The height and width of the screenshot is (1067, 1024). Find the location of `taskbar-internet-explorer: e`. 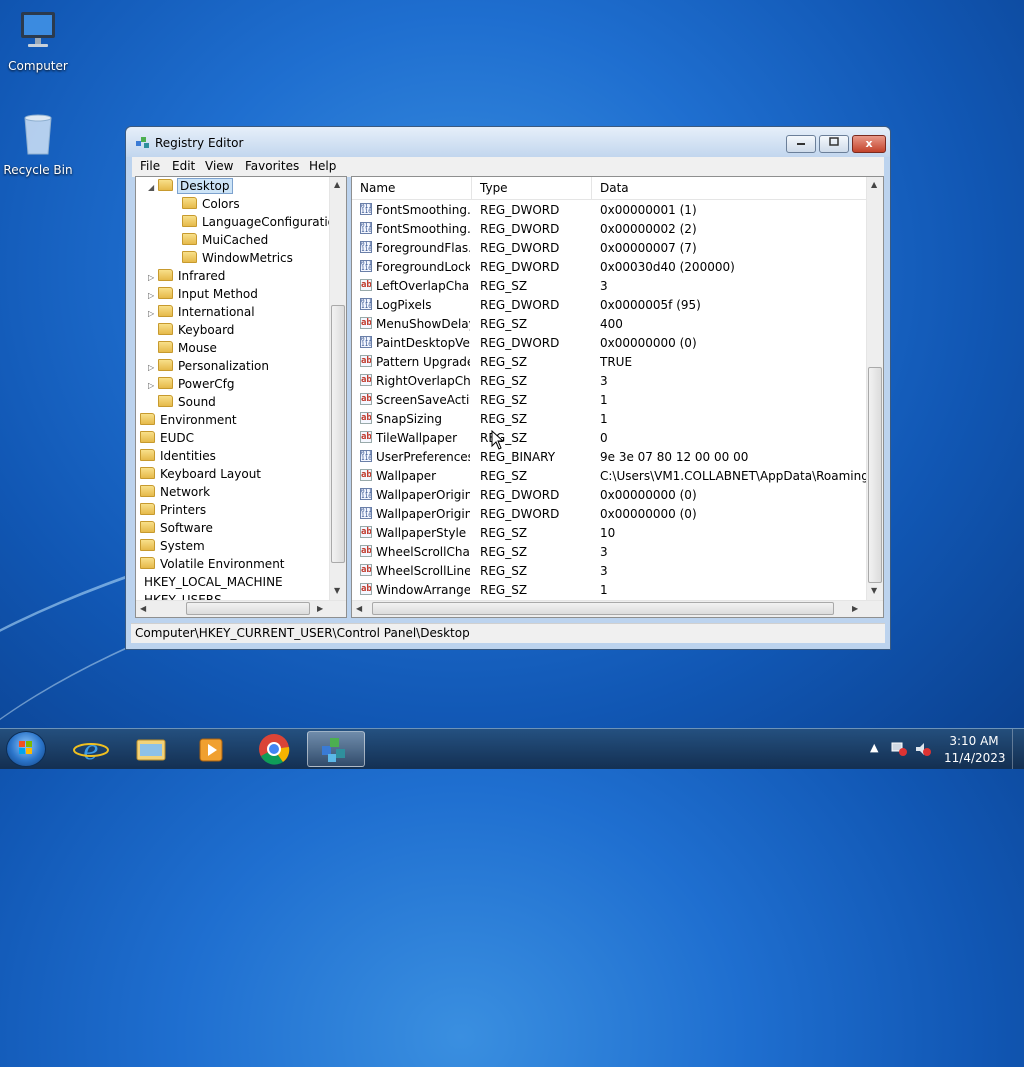

taskbar-internet-explorer: e is located at coordinates (91, 749).